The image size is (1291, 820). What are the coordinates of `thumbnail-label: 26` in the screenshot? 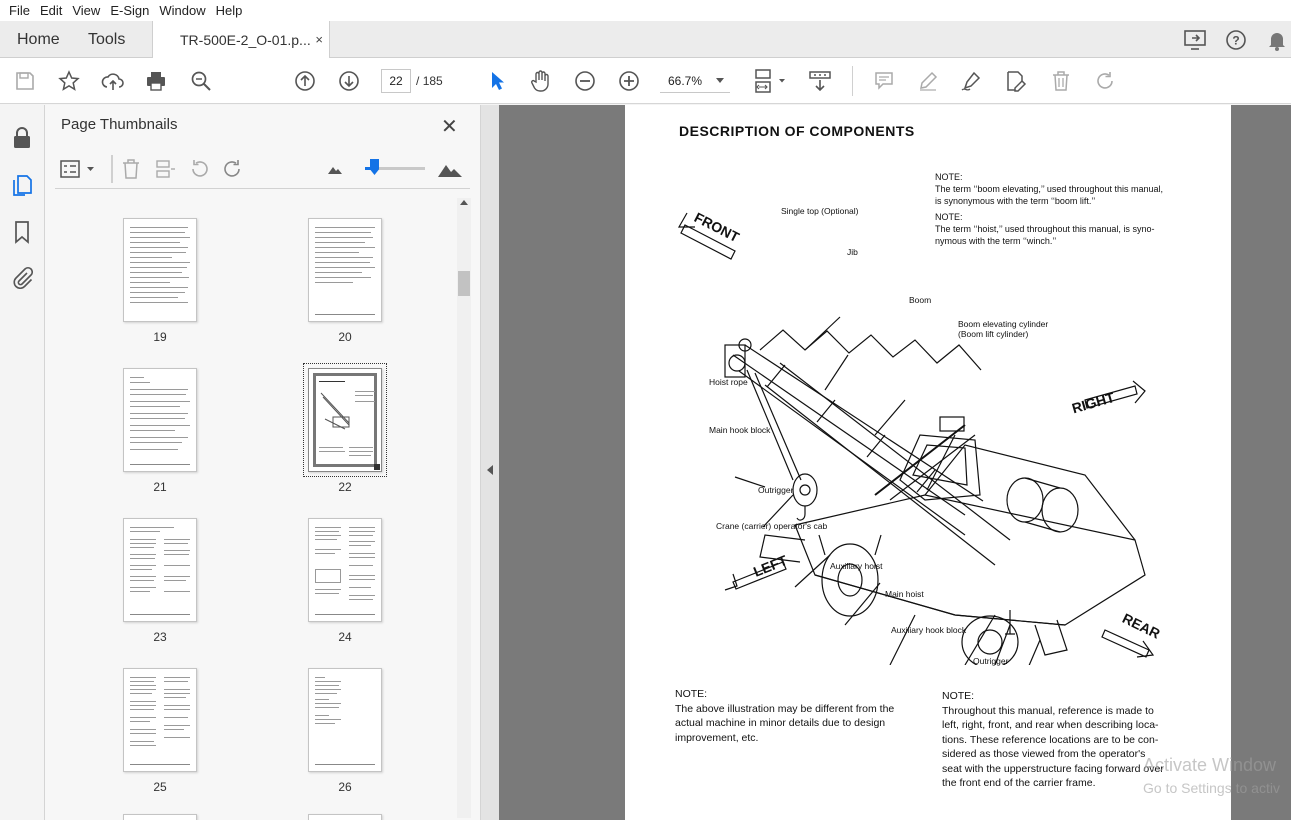 It's located at (345, 787).